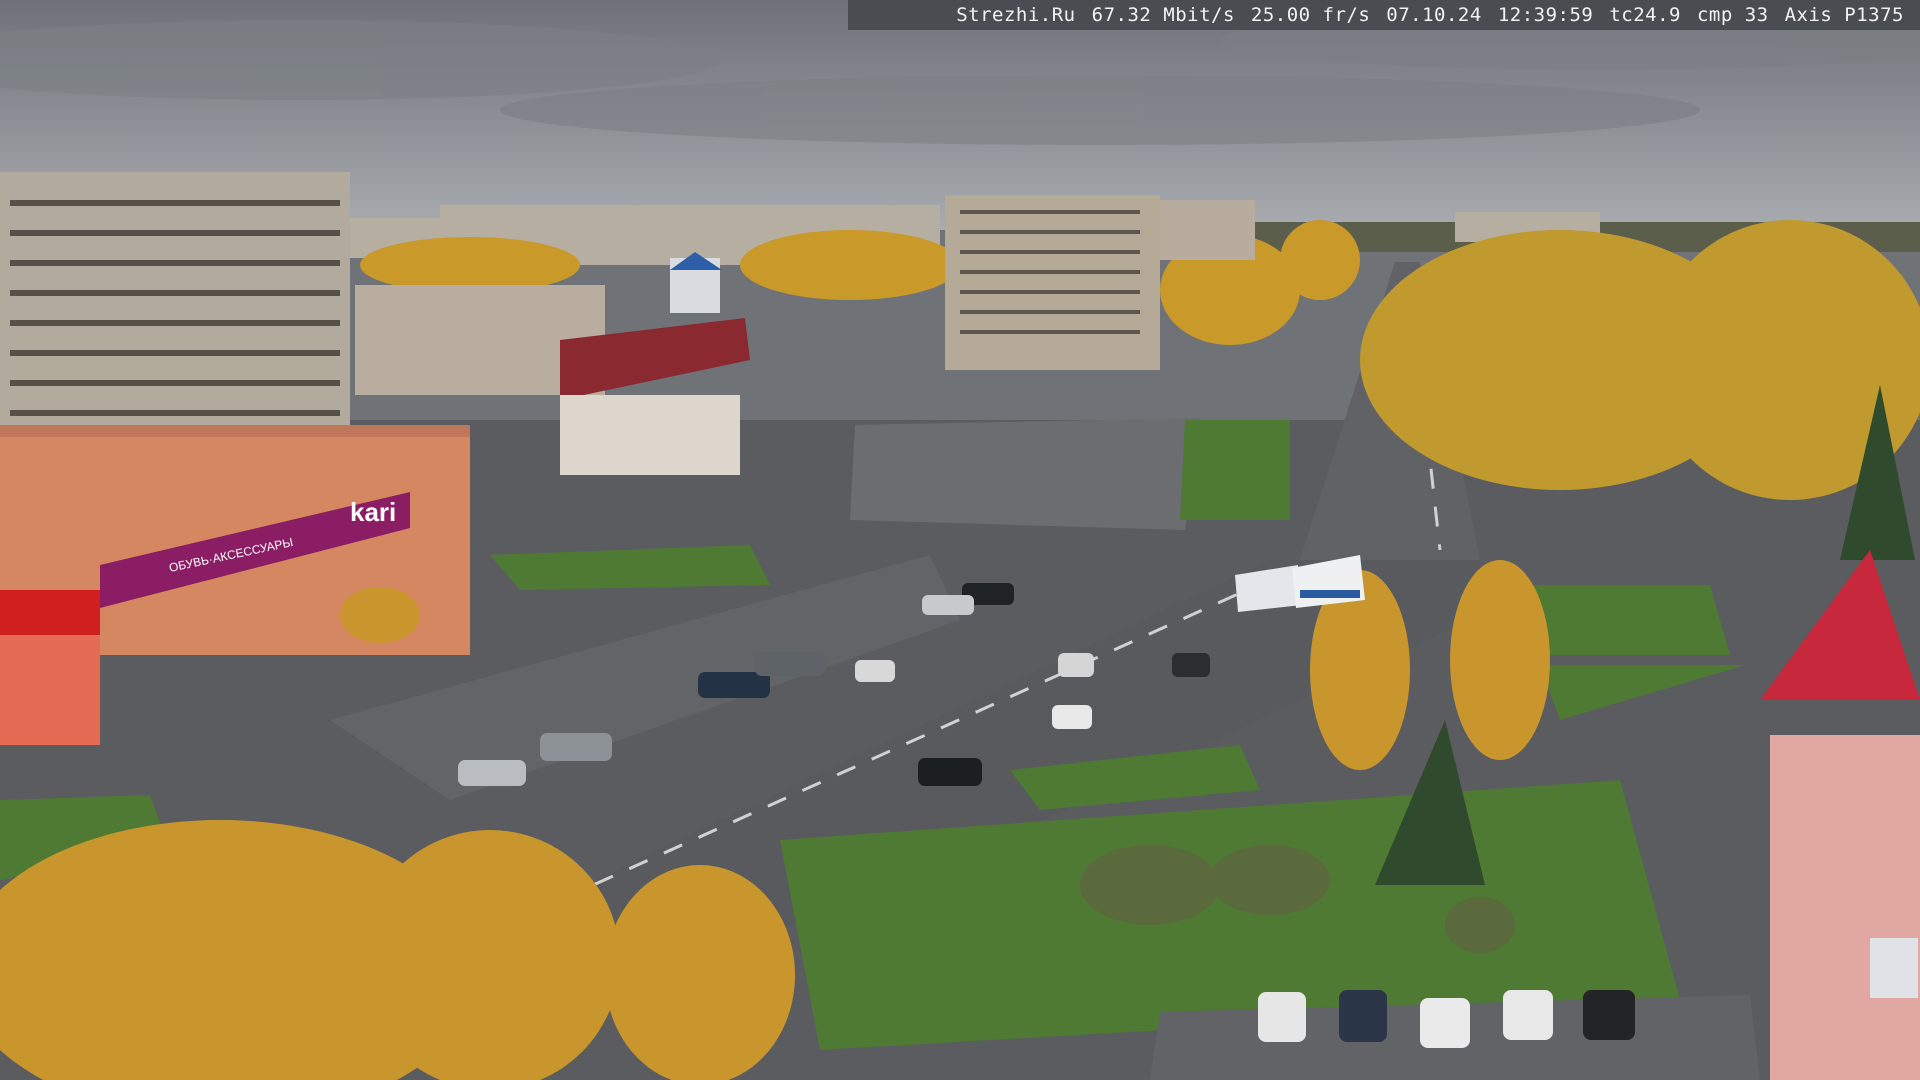 The height and width of the screenshot is (1080, 1920). What do you see at coordinates (650, 435) in the screenshot?
I see `white-house` at bounding box center [650, 435].